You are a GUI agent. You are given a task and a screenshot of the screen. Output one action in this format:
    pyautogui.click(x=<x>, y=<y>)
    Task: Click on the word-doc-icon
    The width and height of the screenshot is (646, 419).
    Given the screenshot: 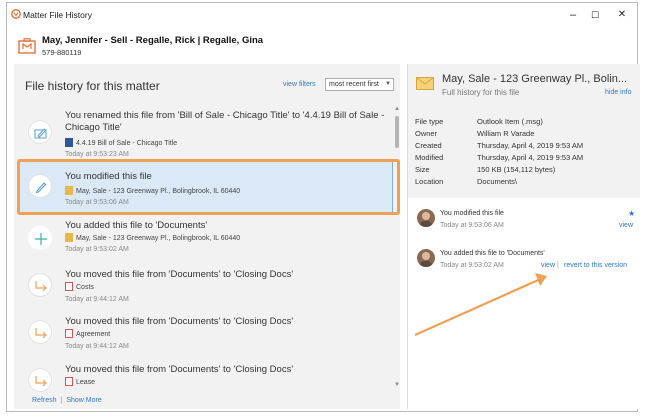 What is the action you would take?
    pyautogui.click(x=69, y=142)
    